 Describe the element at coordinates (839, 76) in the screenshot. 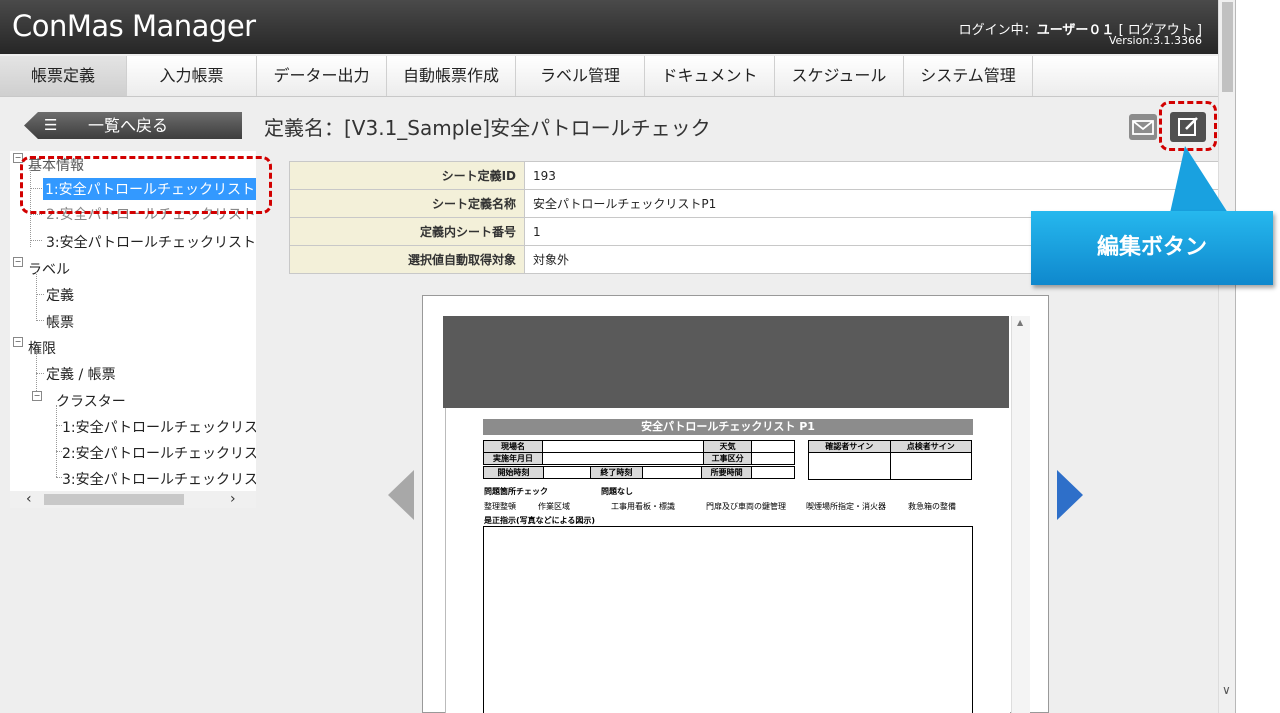

I see `menu-schedule: スケジュール` at that location.